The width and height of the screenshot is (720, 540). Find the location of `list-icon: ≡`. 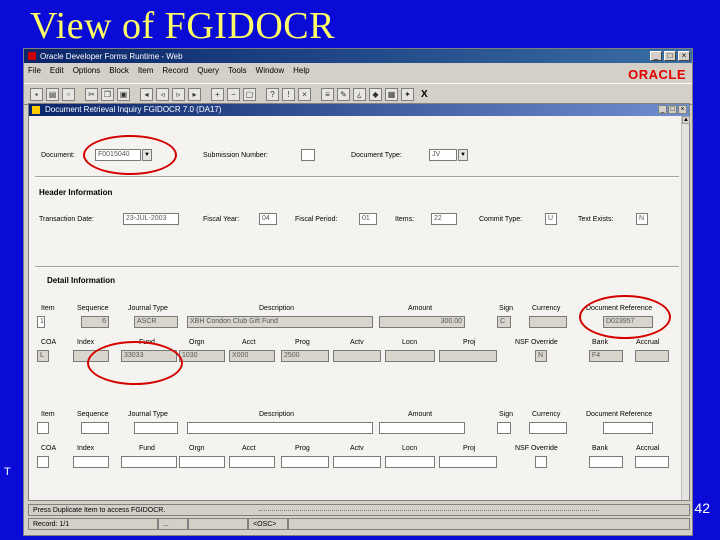

list-icon: ≡ is located at coordinates (327, 94).